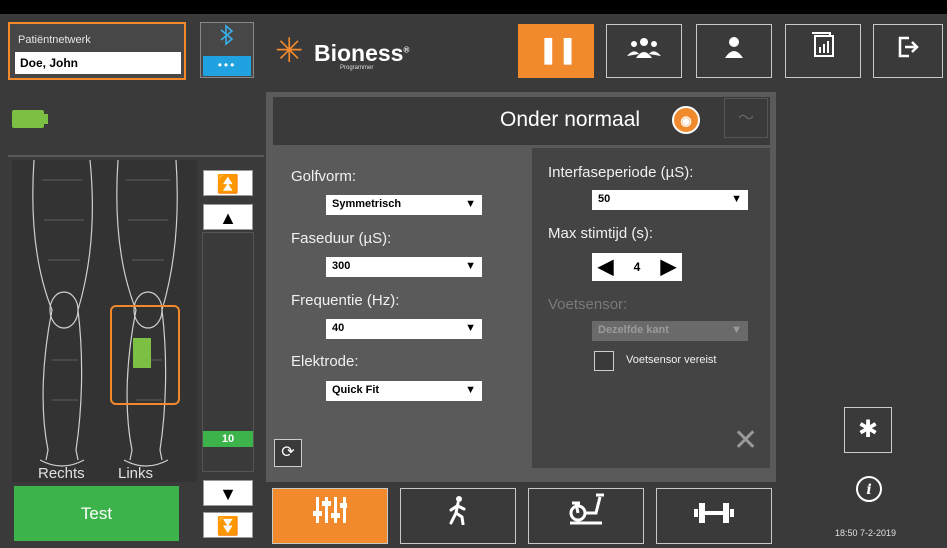  I want to click on max-stimtijd-value: 4, so click(637, 267).